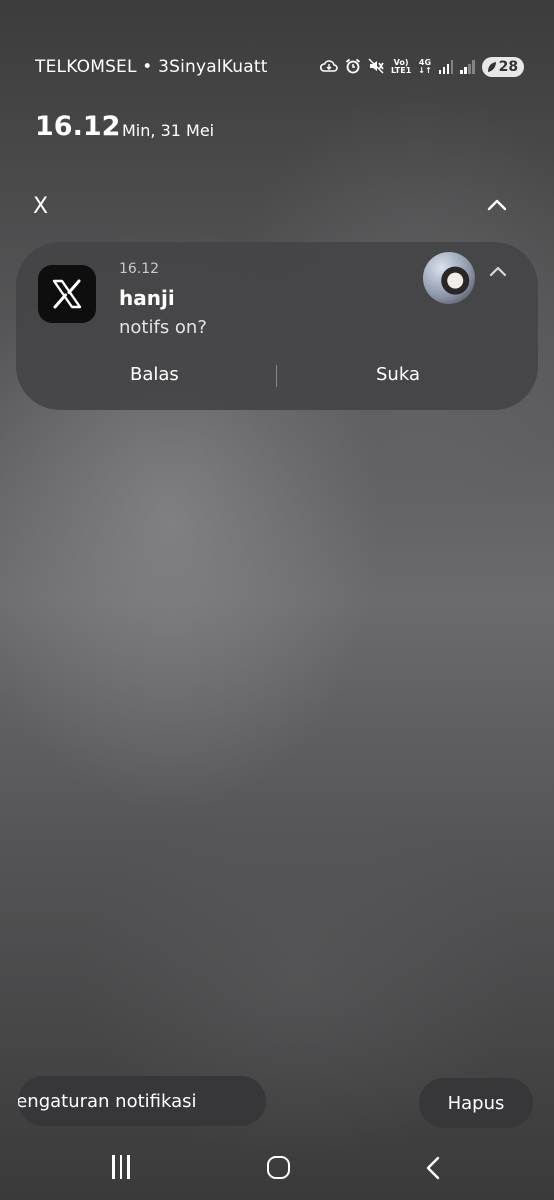 This screenshot has width=554, height=1200. Describe the element at coordinates (398, 374) in the screenshot. I see `like-action-button: Suka` at that location.